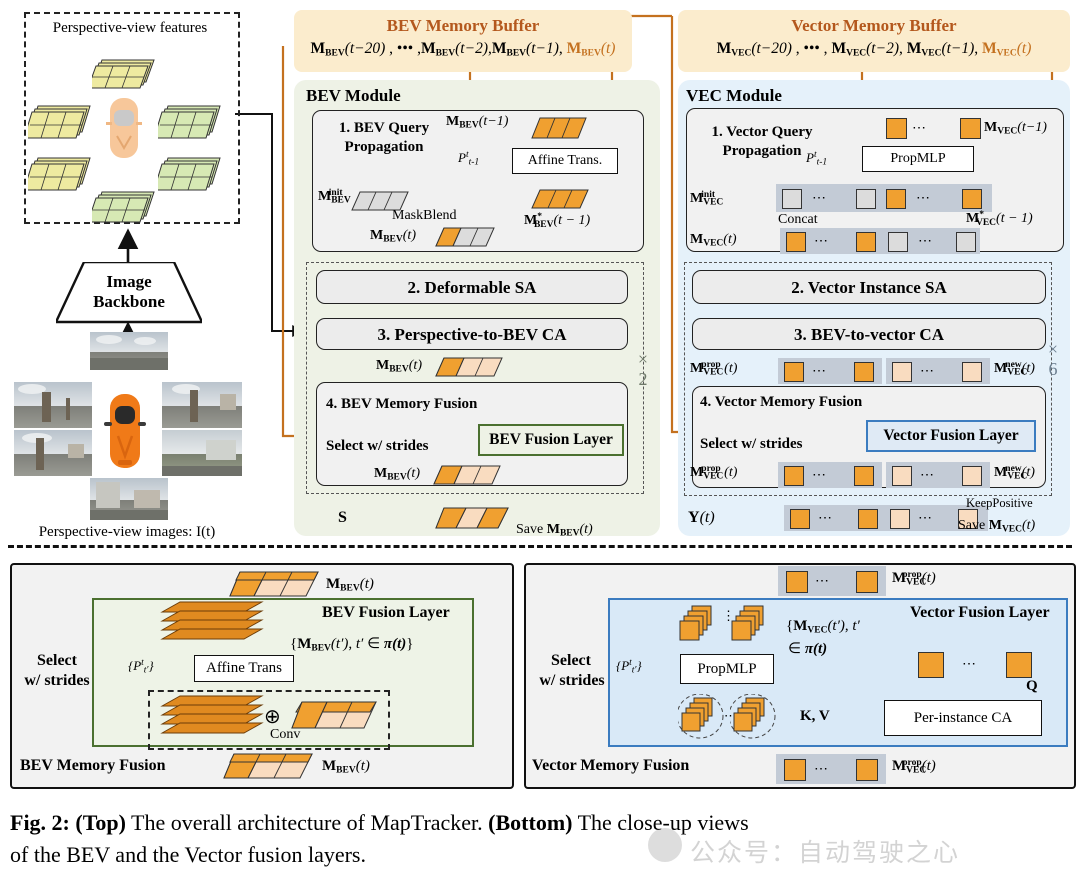 This screenshot has width=1080, height=884. I want to click on vec-ellipsis-out1: ⋯, so click(821, 241).